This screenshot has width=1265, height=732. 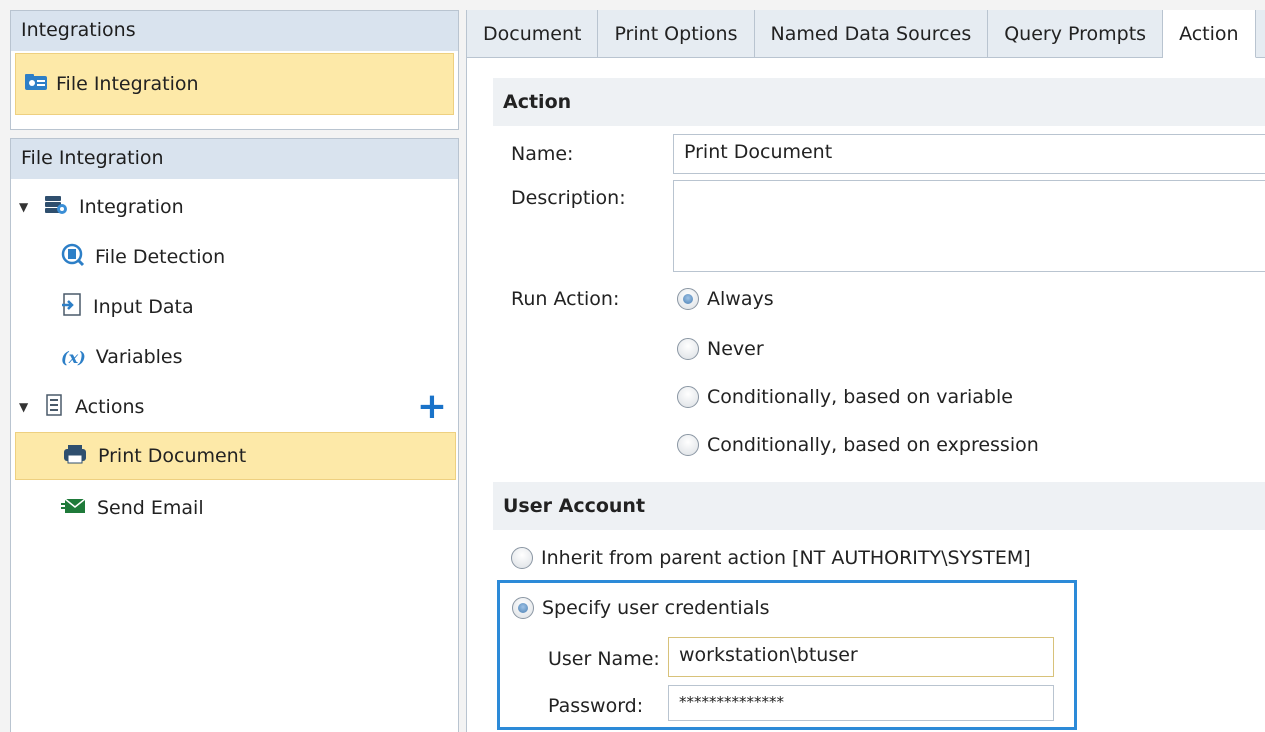 I want to click on run-option-label: Always, so click(x=740, y=299).